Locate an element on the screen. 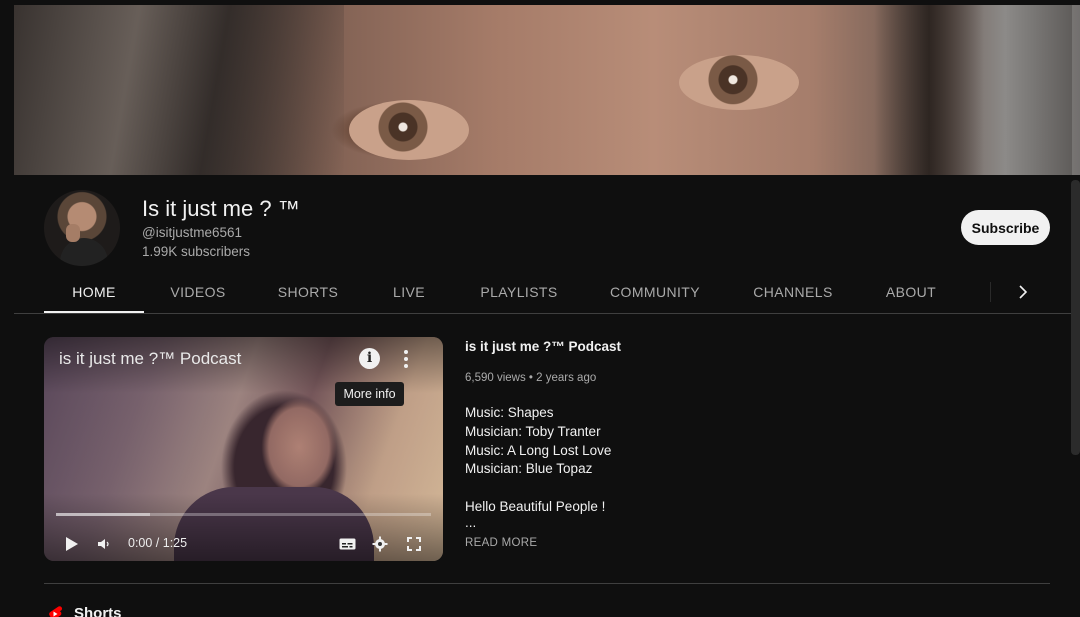 The width and height of the screenshot is (1080, 617). featured-video-title: is it just me ?™ Podcast is located at coordinates (543, 346).